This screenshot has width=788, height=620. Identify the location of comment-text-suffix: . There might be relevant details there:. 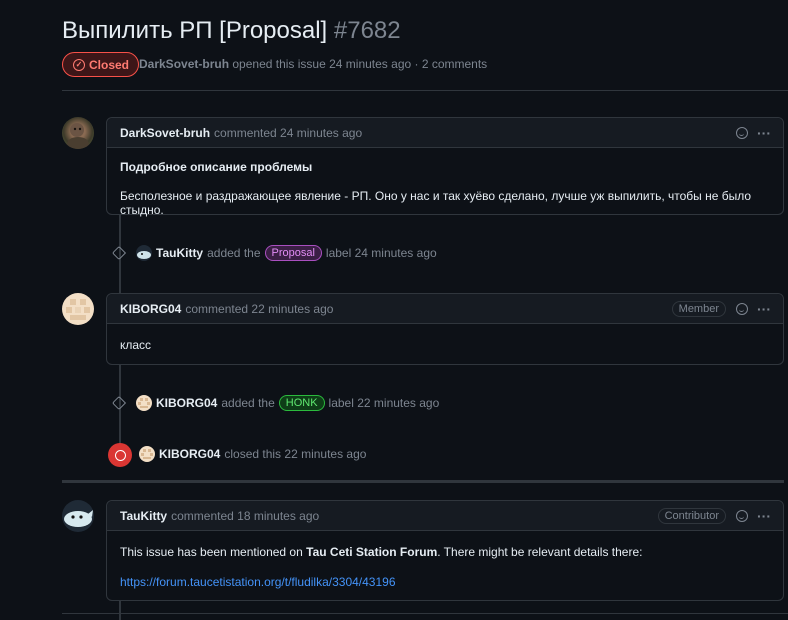
(540, 552).